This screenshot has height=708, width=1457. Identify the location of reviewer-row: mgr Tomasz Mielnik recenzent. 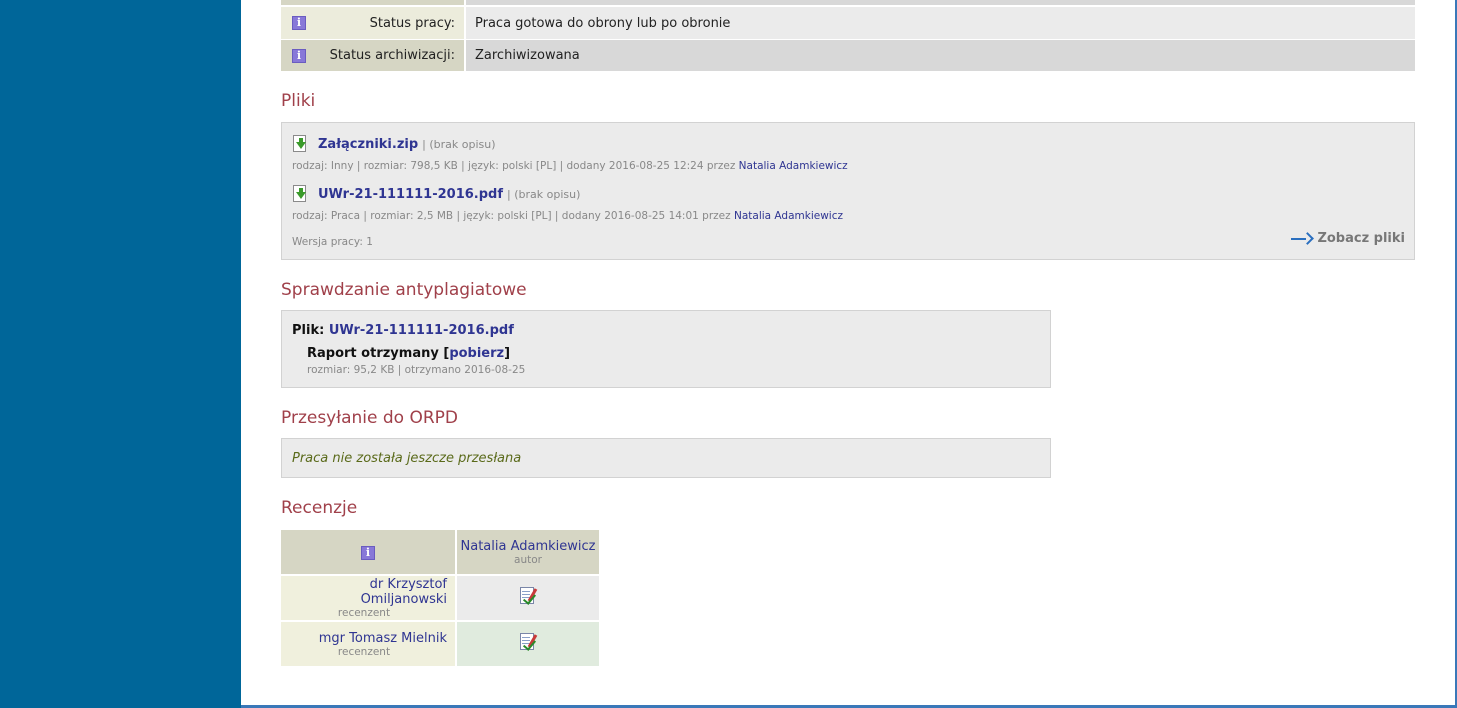
(440, 644).